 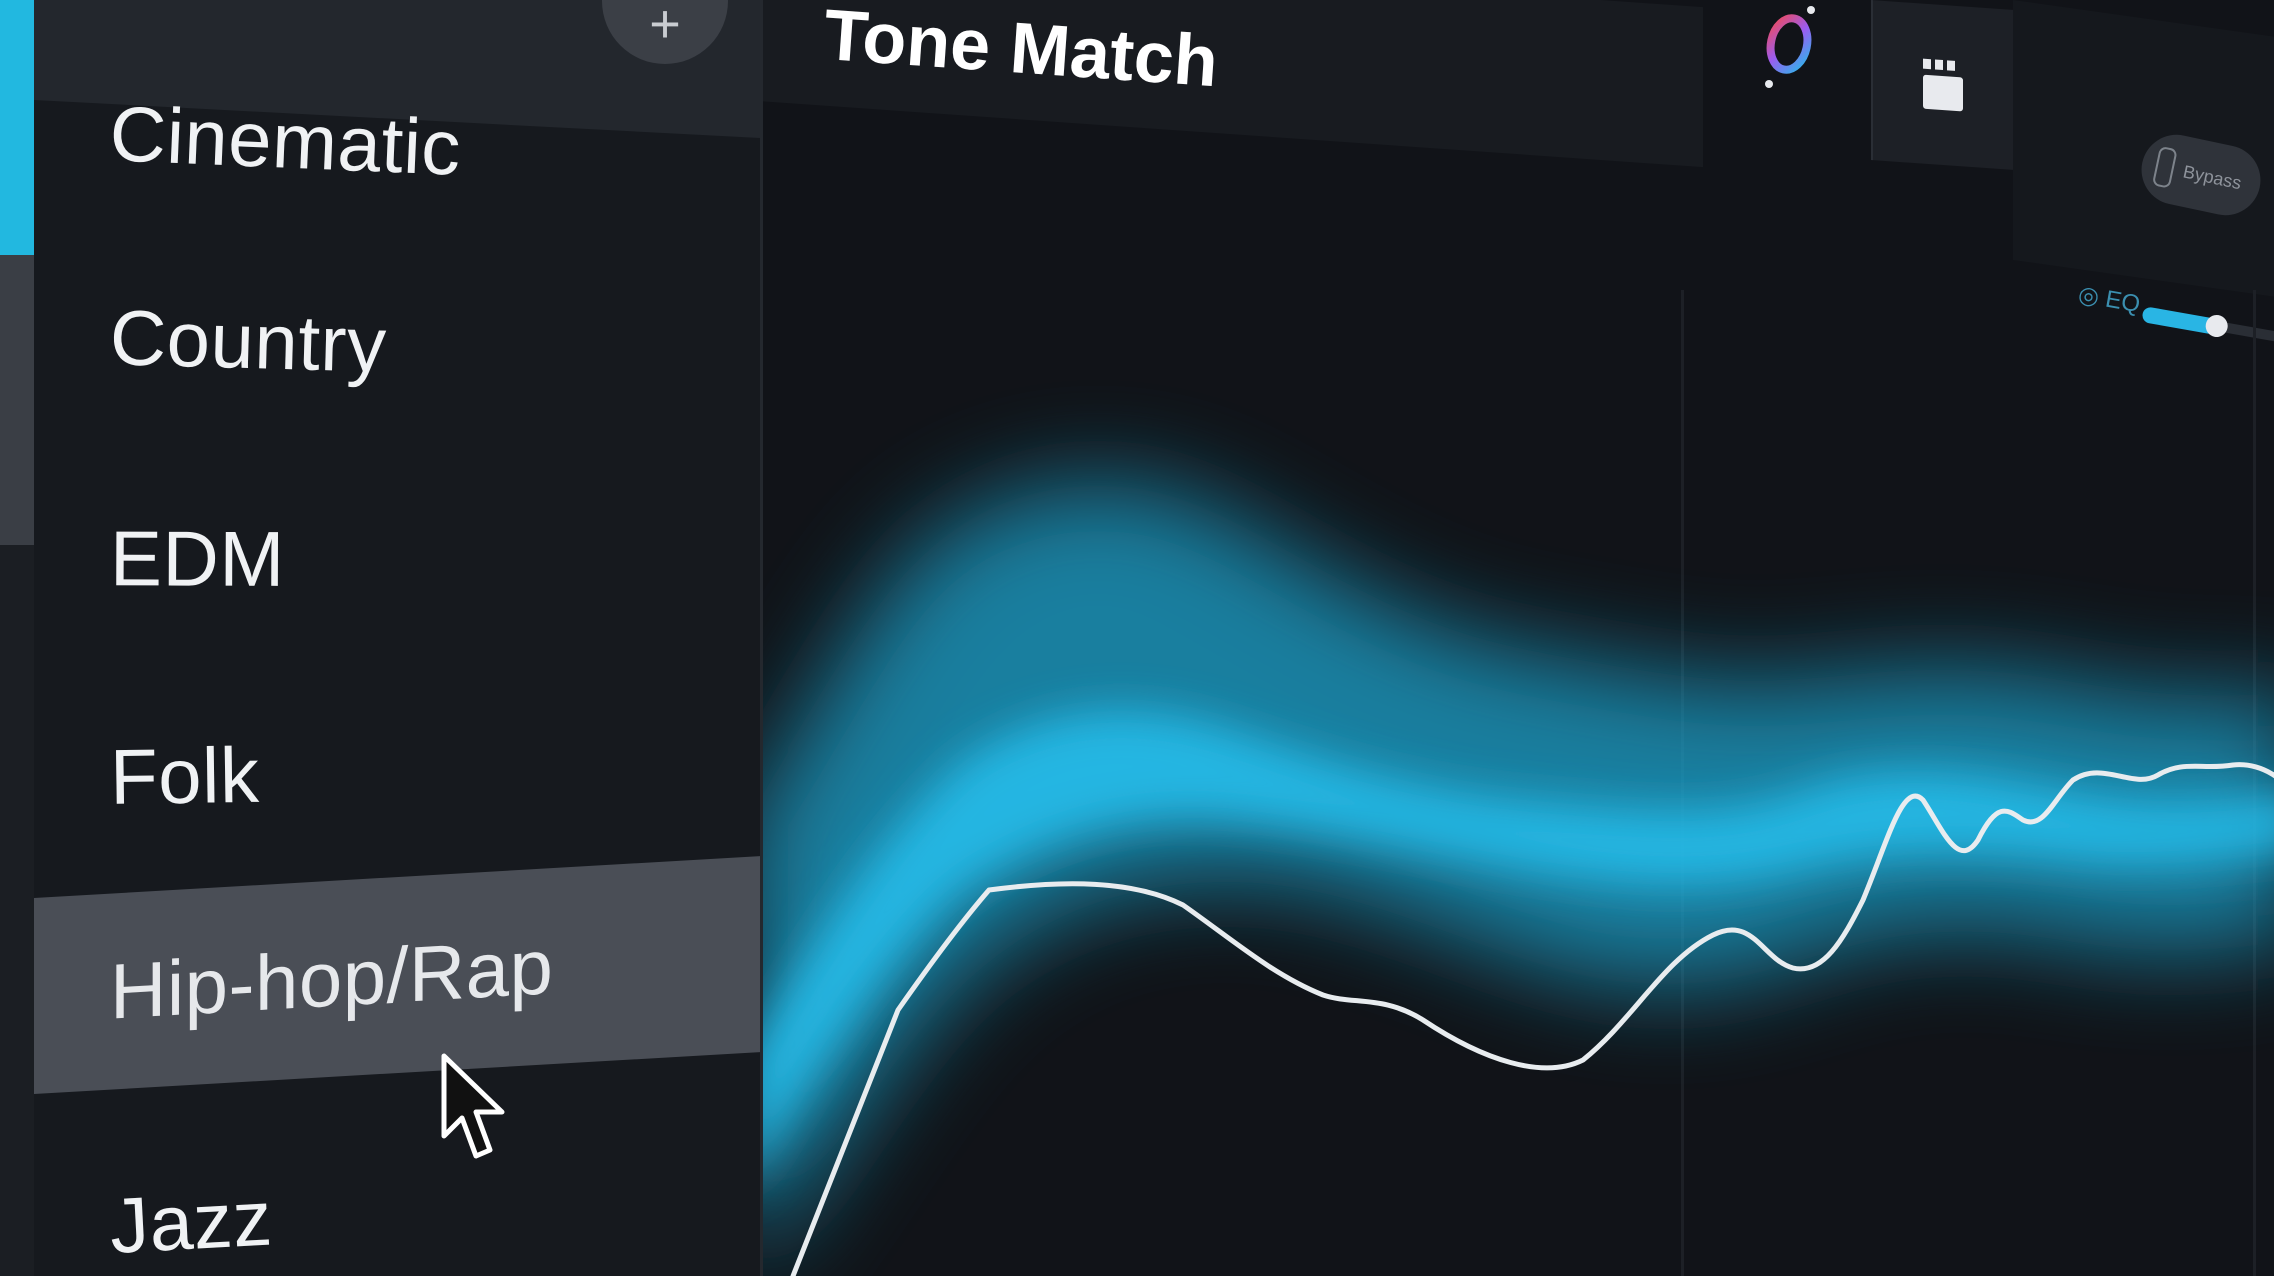 I want to click on genre-item-label: Folk, so click(x=184, y=775).